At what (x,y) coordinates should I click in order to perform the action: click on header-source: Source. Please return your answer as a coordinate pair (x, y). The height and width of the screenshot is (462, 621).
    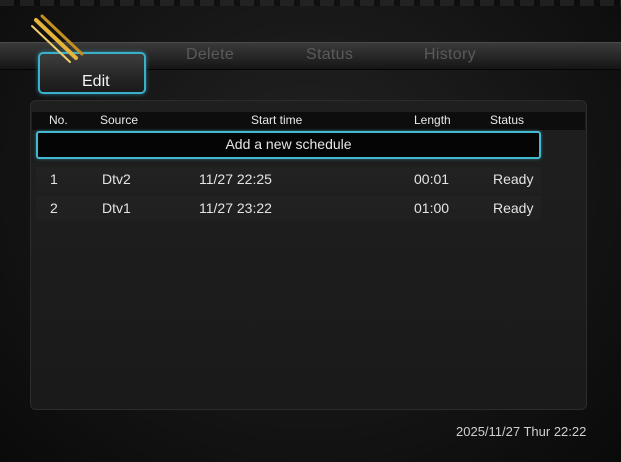
    Looking at the image, I should click on (119, 120).